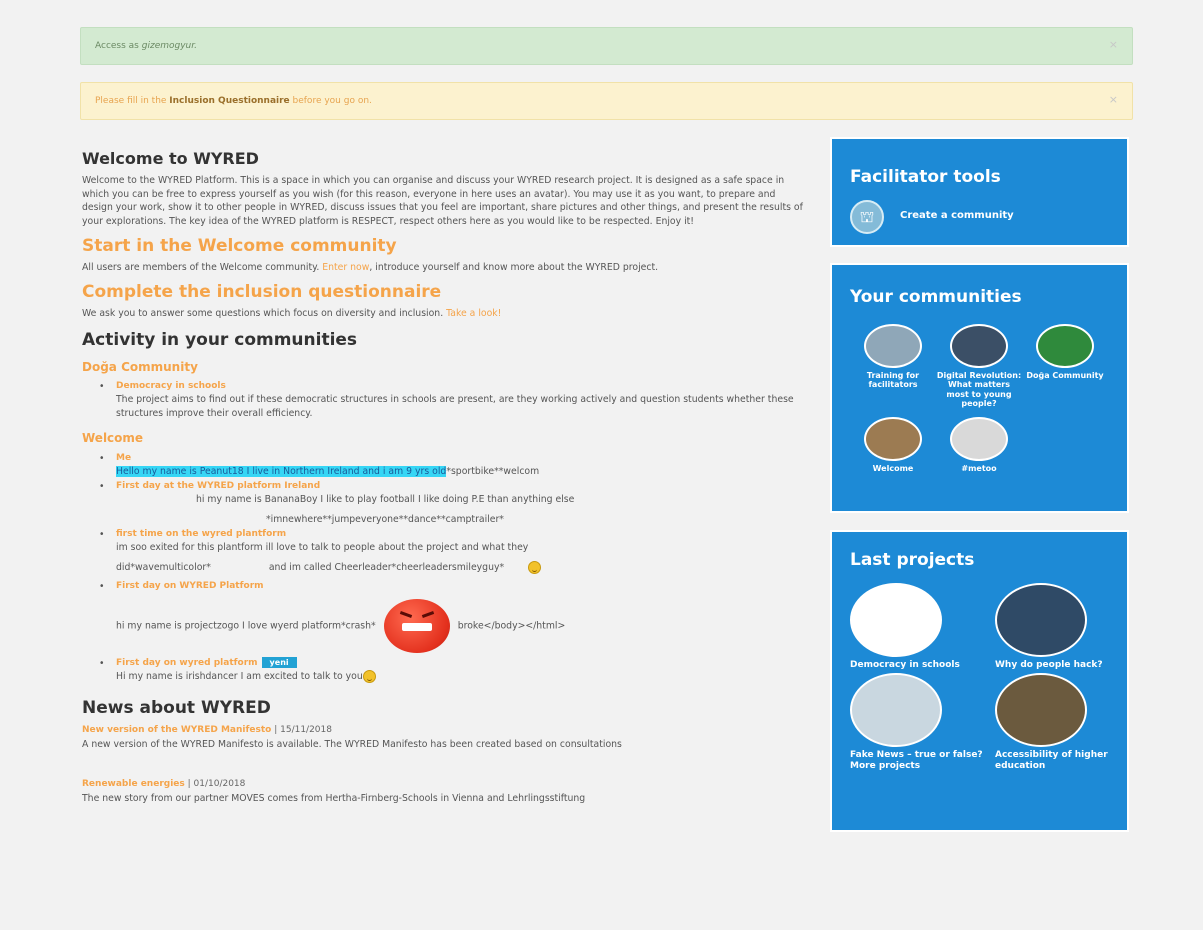  What do you see at coordinates (461, 458) in the screenshot?
I see `activity-link: Me` at bounding box center [461, 458].